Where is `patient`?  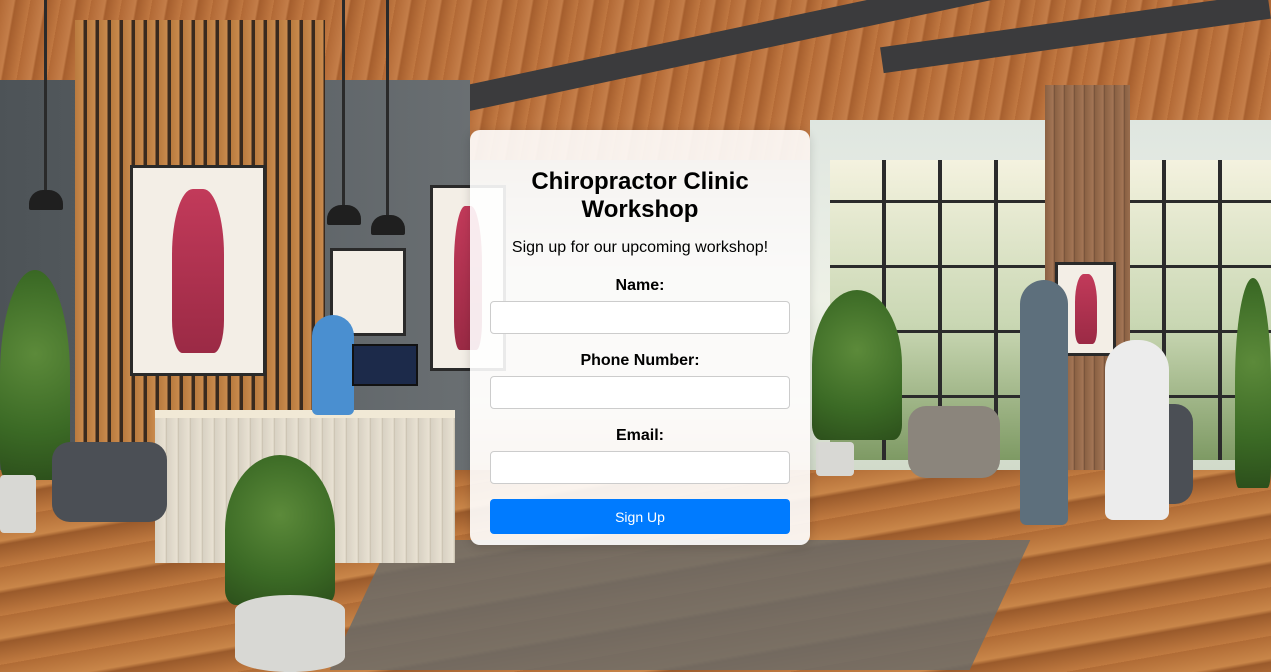 patient is located at coordinates (1137, 430).